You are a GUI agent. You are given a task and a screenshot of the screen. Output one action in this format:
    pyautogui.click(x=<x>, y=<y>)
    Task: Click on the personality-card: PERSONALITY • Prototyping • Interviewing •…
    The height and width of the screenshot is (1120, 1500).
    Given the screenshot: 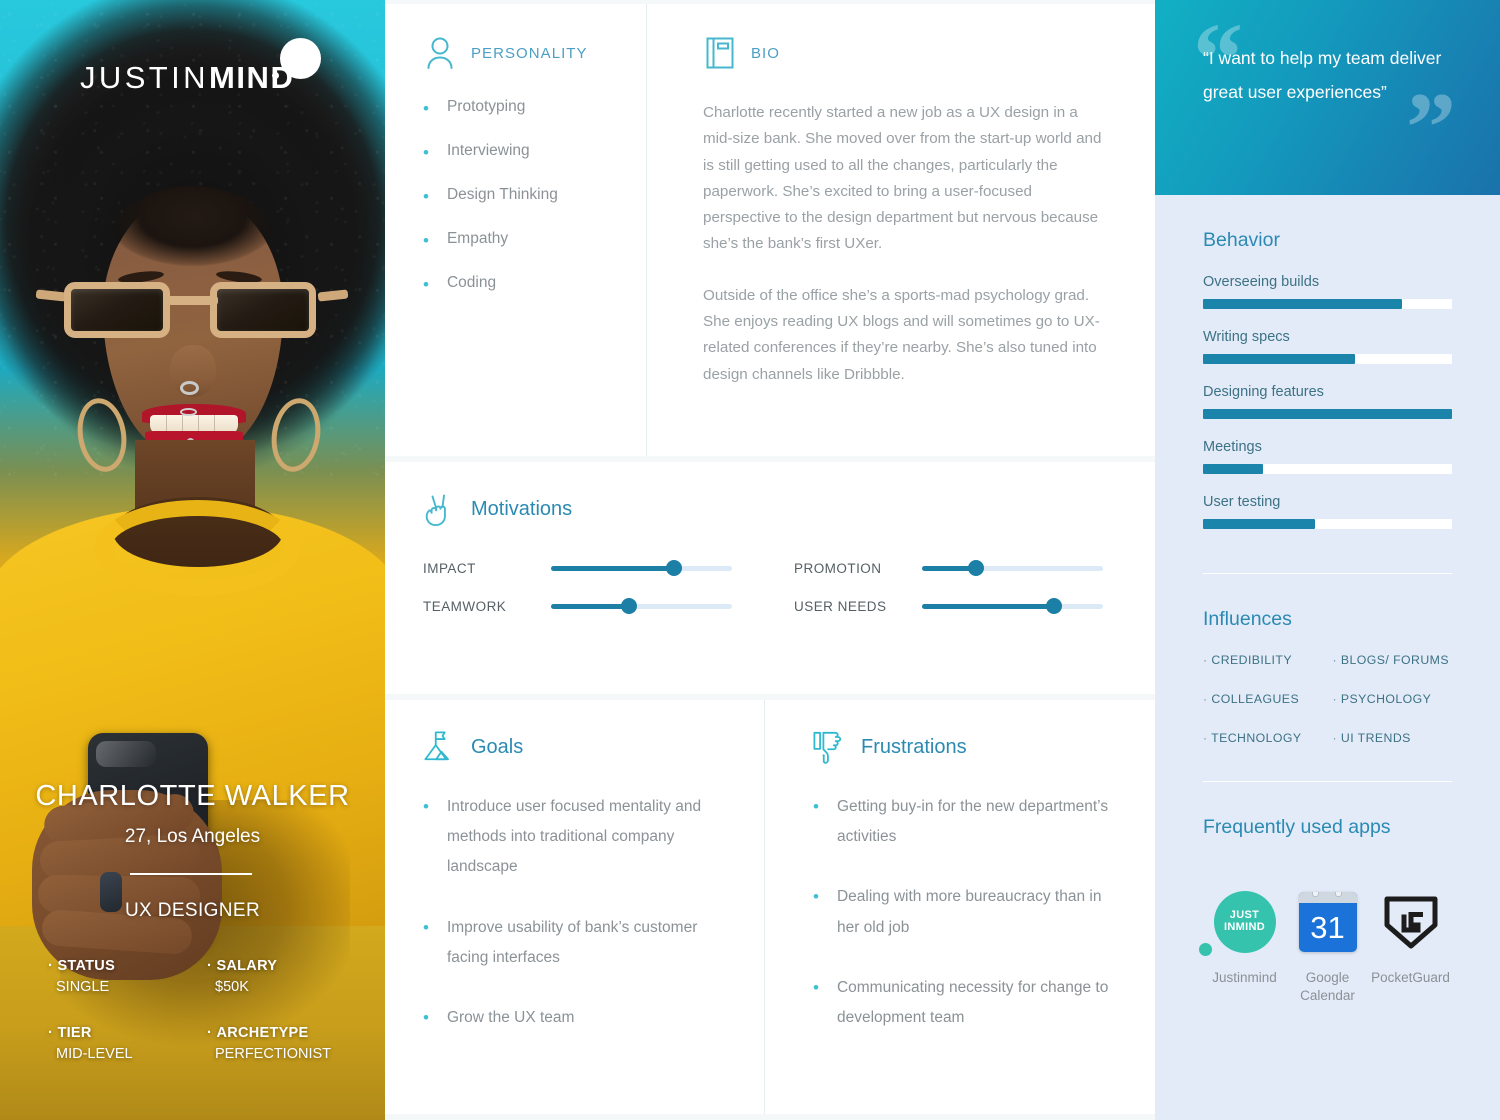 What is the action you would take?
    pyautogui.click(x=516, y=230)
    